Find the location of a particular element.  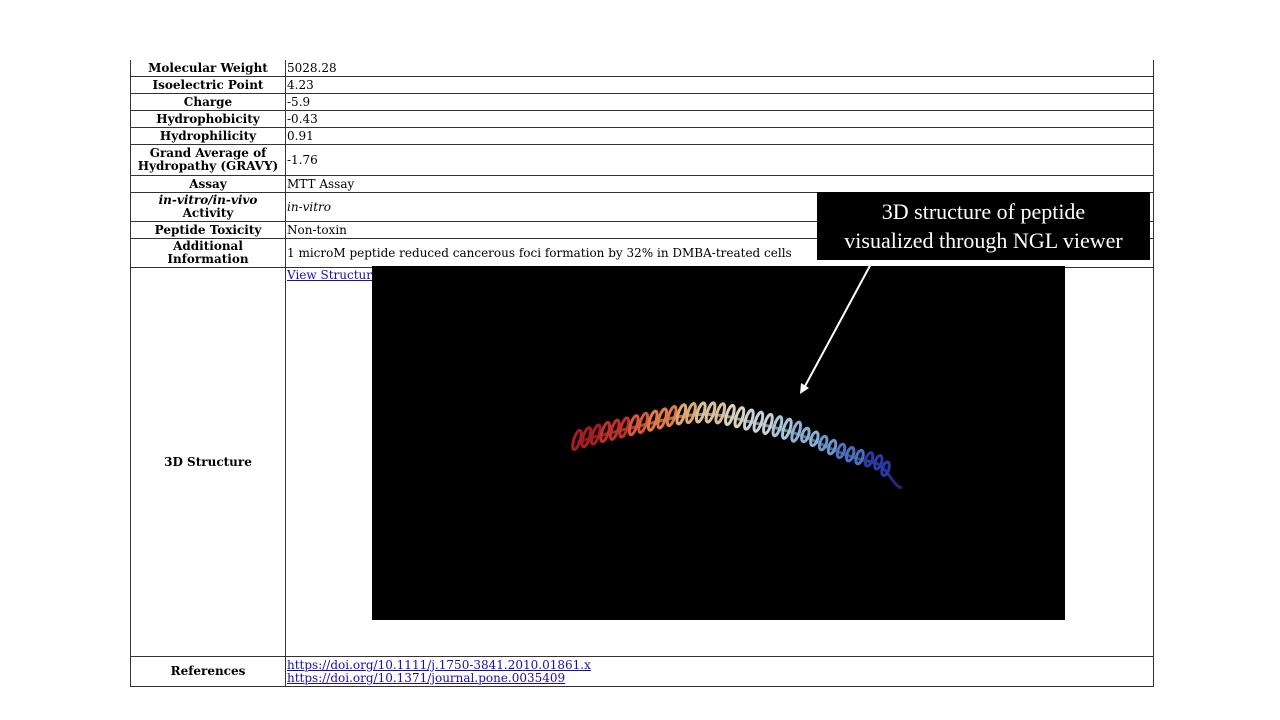

row-key-additional-information: Additional Information is located at coordinates (208, 253).